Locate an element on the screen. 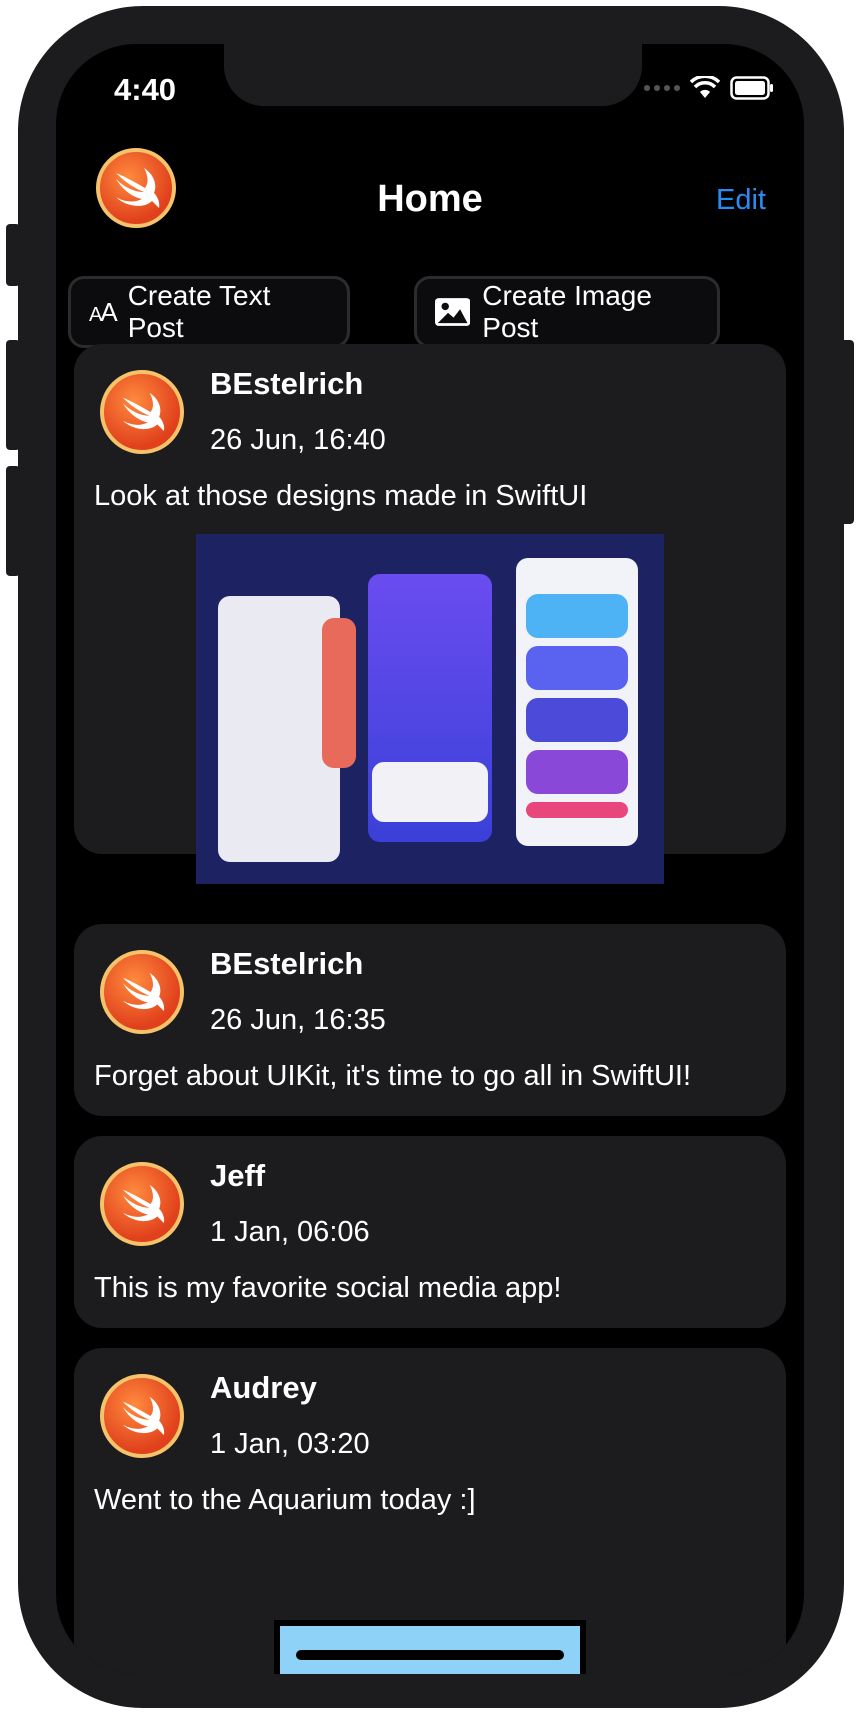 This screenshot has width=860, height=1714. notch is located at coordinates (433, 75).